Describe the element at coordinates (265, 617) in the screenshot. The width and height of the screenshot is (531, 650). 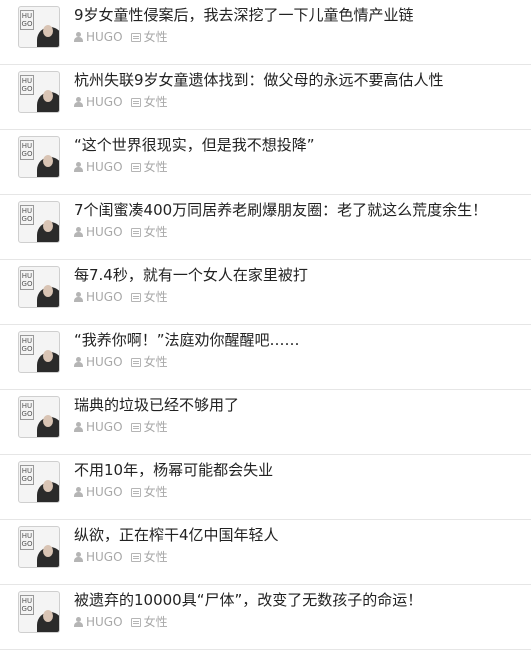
I see `list-item: HUGO 被遗弃的10000具“尸体”，改变了无数孩子的命运！ HUGO 女性` at that location.